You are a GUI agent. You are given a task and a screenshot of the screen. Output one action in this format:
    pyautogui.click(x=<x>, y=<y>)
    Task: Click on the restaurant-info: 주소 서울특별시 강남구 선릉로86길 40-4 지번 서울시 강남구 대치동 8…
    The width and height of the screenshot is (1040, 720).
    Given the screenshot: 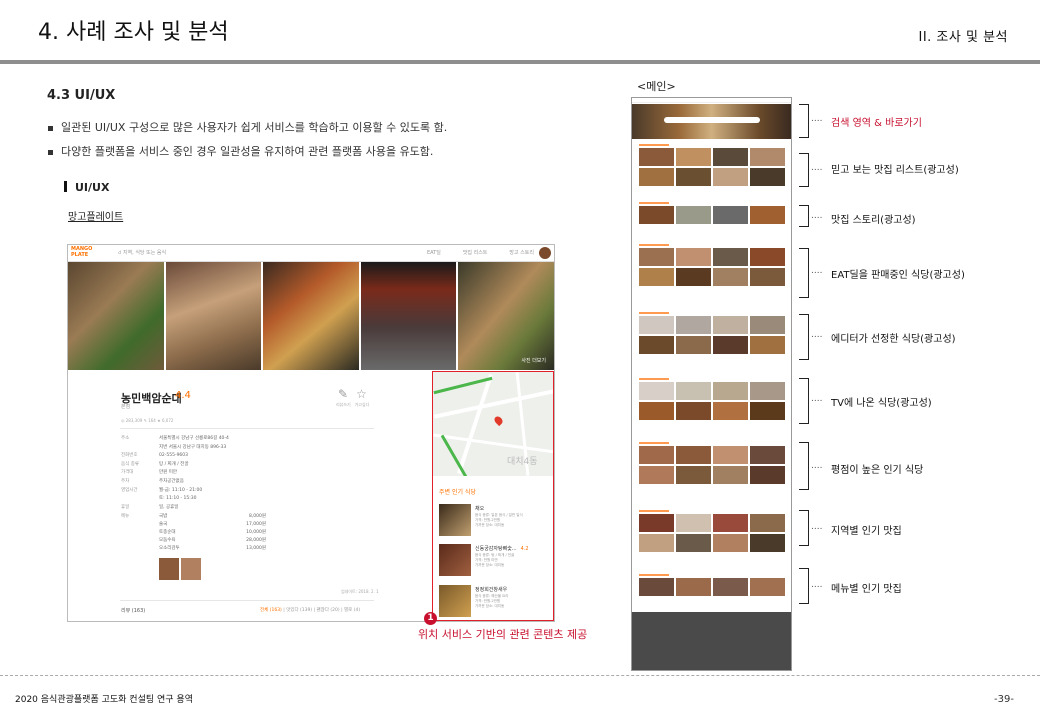 What is the action you would take?
    pyautogui.click(x=175, y=473)
    